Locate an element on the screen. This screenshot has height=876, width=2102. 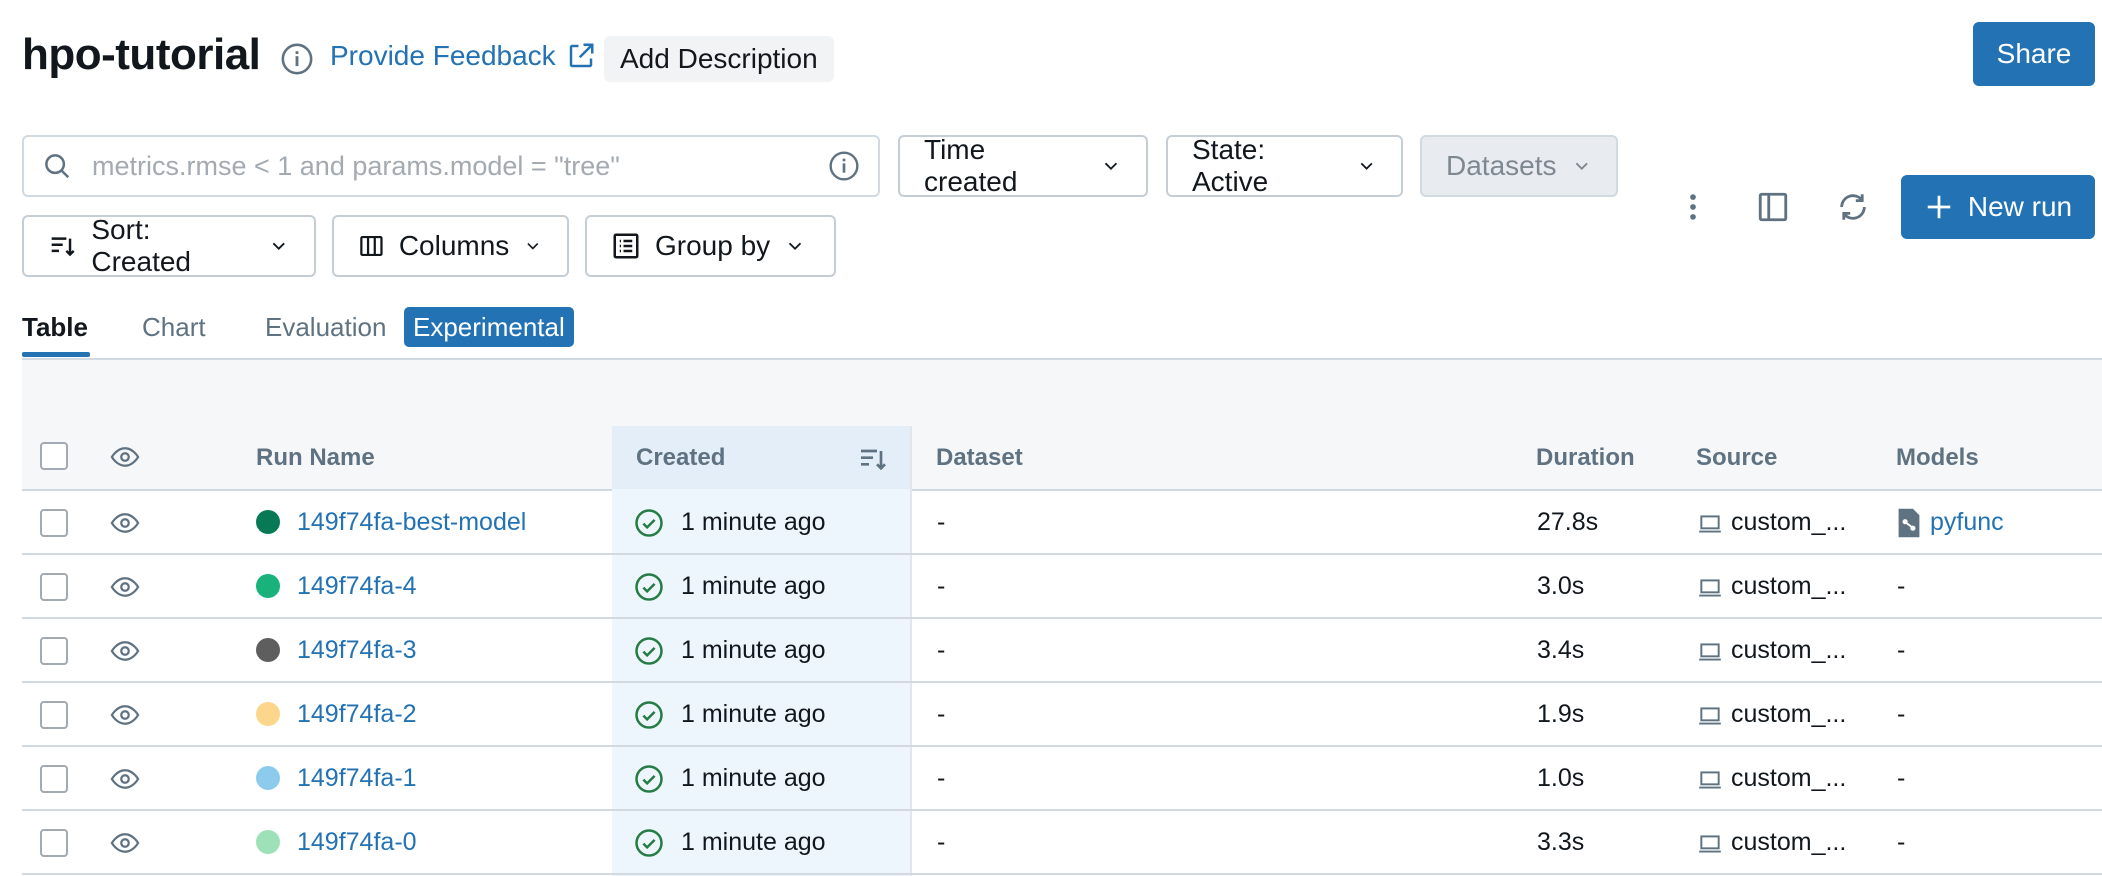
tab-table: Table is located at coordinates (55, 327).